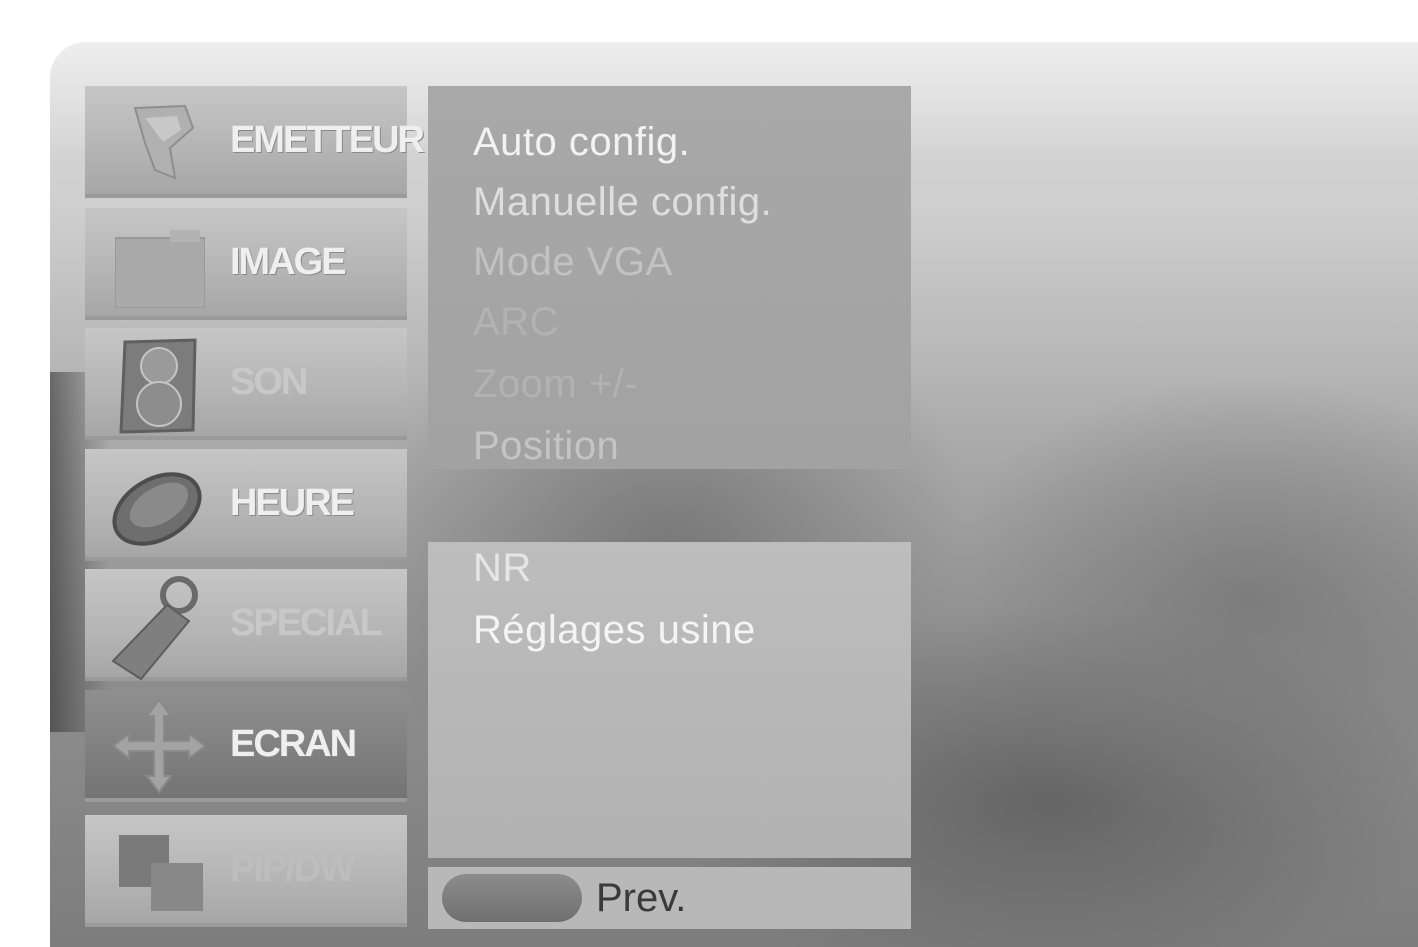  Describe the element at coordinates (581, 142) in the screenshot. I see `menu-item-auto-config: Auto config.` at that location.